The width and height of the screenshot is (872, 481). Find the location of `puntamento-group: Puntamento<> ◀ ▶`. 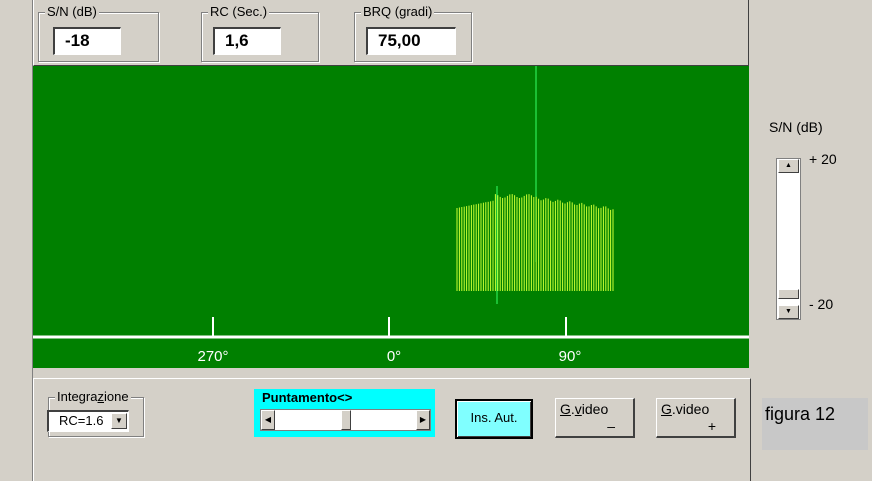

puntamento-group: Puntamento<> ◀ ▶ is located at coordinates (344, 413).